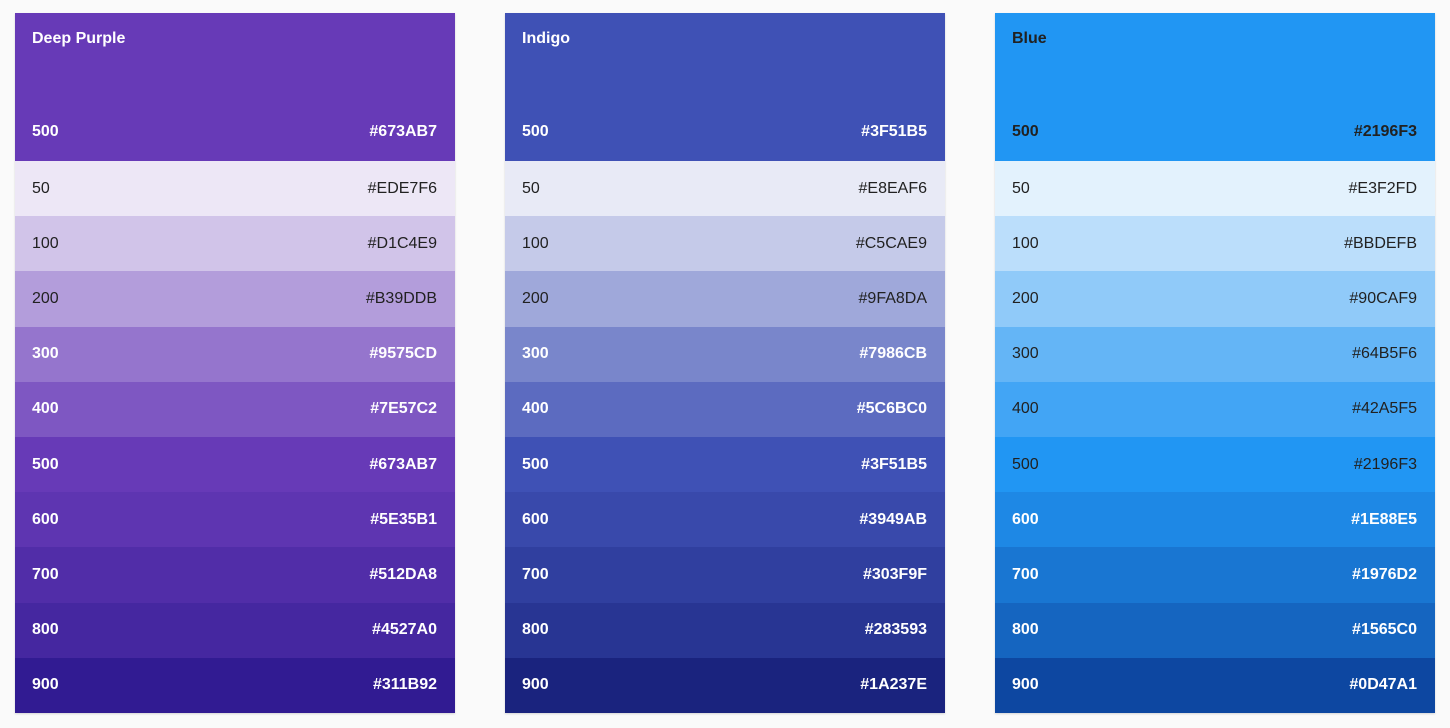 The image size is (1450, 728). Describe the element at coordinates (725, 630) in the screenshot. I see `swatch-800: 800 #283593` at that location.